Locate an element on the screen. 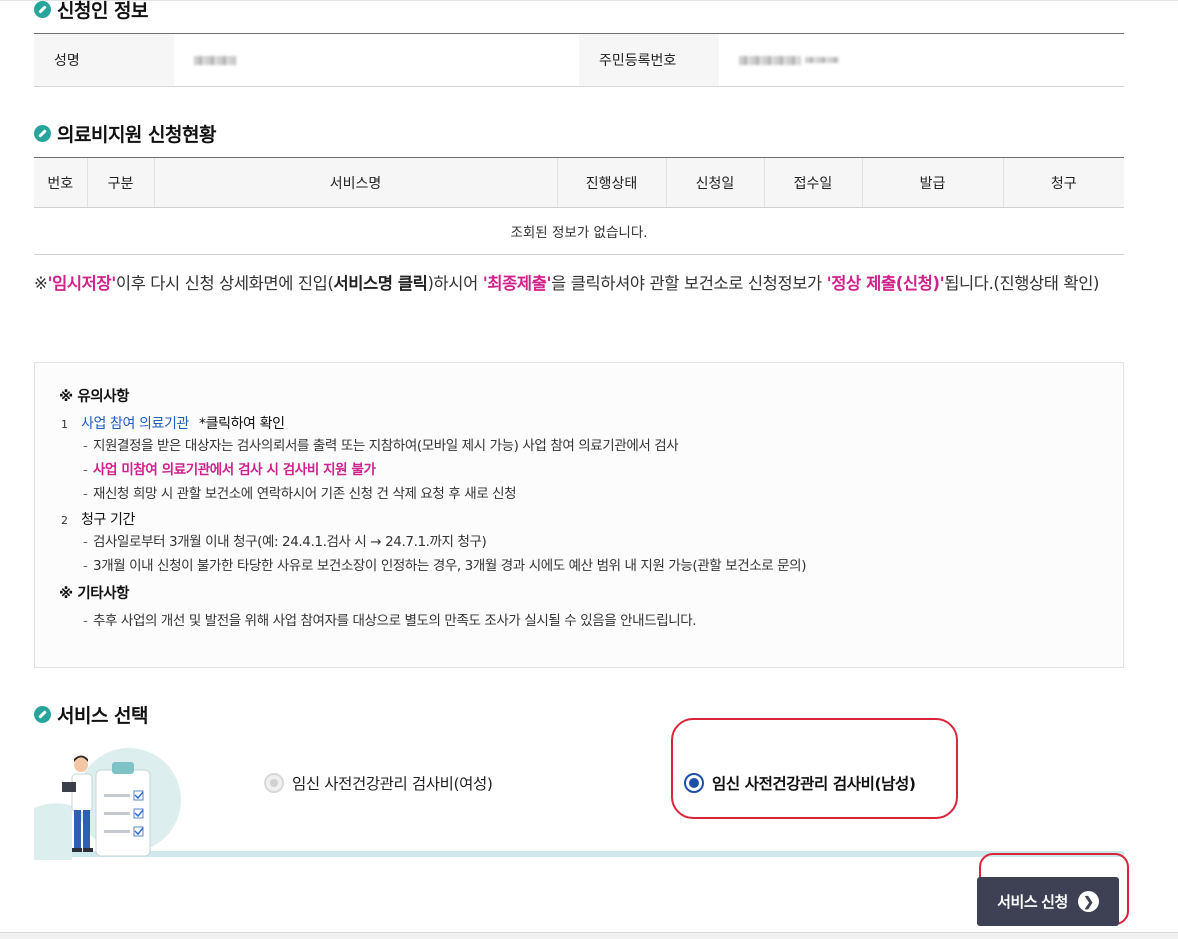  status-title-text: 의료비지원 신청현황 is located at coordinates (136, 135).